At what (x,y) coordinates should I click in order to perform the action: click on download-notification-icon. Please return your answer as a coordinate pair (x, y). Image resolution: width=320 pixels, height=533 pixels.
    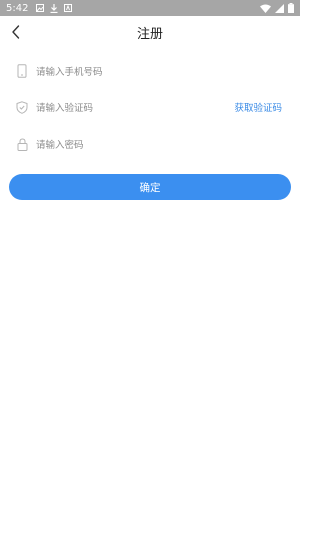
    Looking at the image, I should click on (54, 8).